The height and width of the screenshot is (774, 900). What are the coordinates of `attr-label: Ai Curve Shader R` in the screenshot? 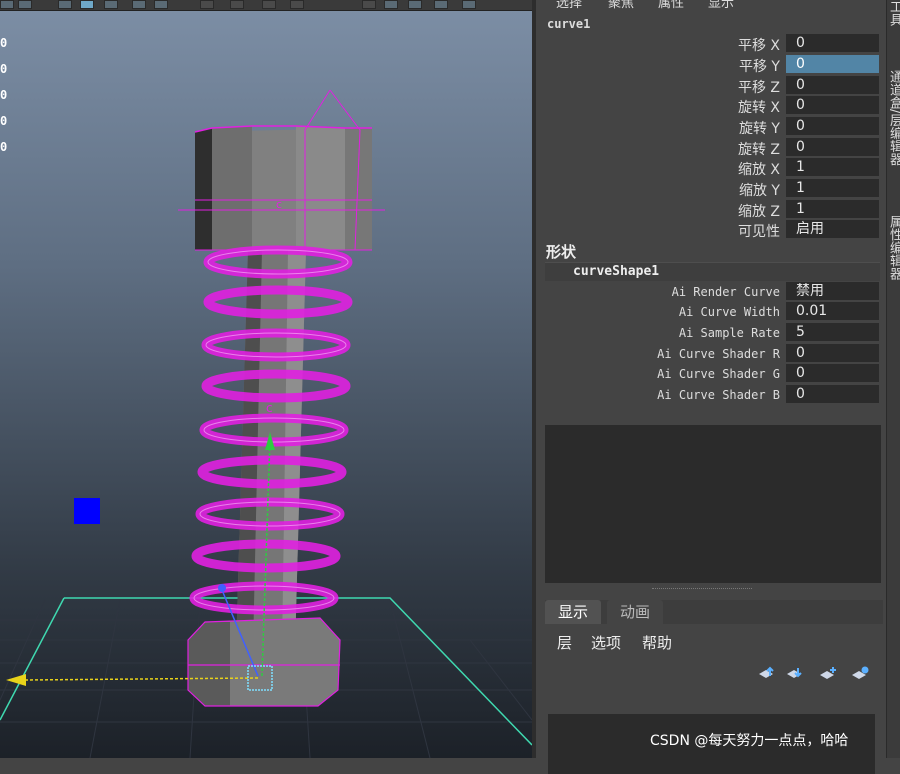 It's located at (718, 354).